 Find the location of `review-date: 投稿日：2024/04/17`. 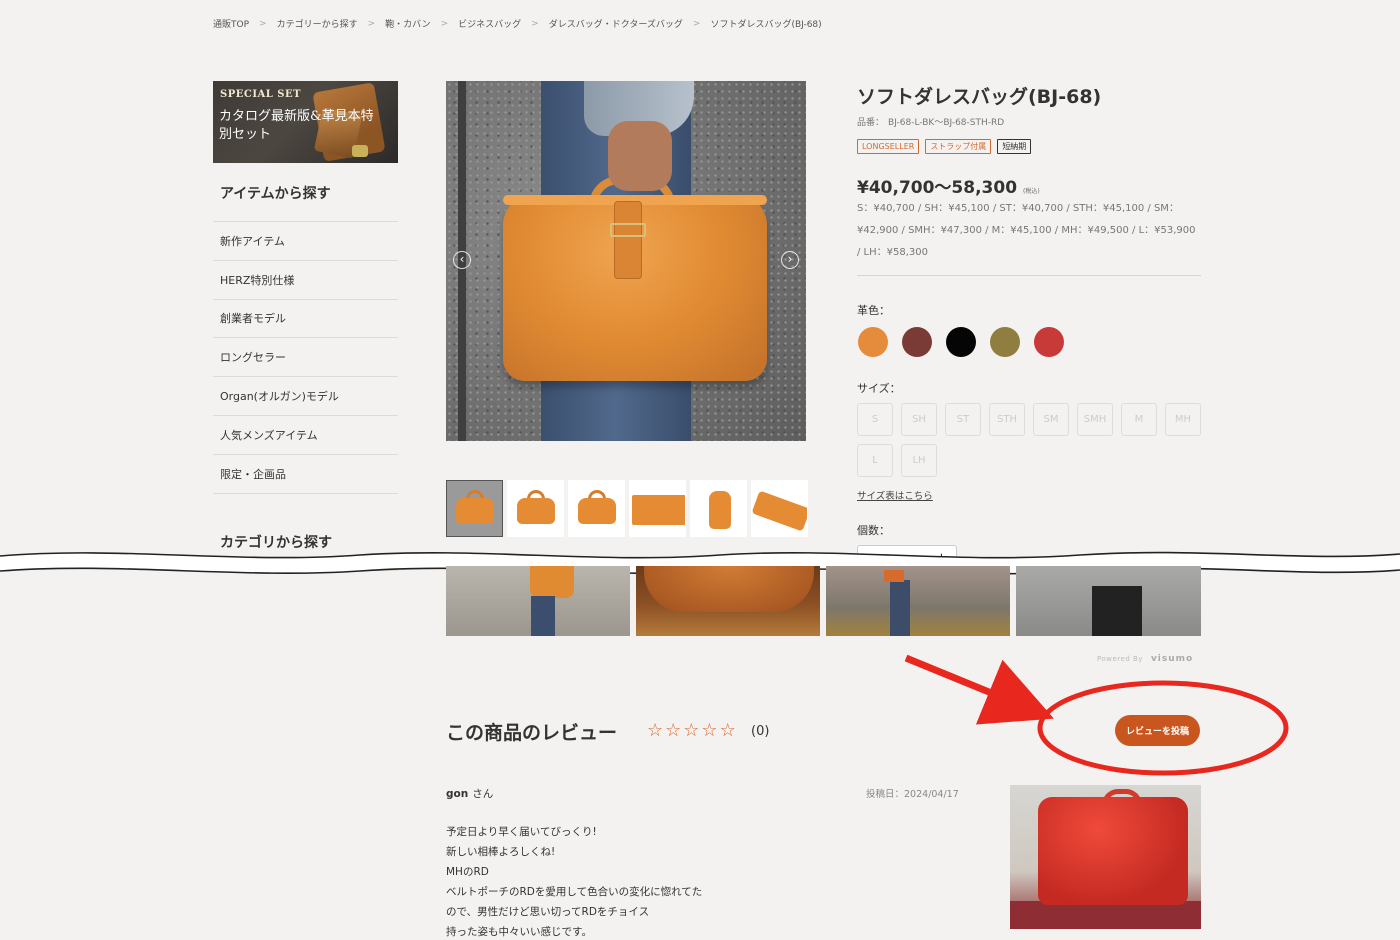

review-date: 投稿日：2024/04/17 is located at coordinates (912, 793).